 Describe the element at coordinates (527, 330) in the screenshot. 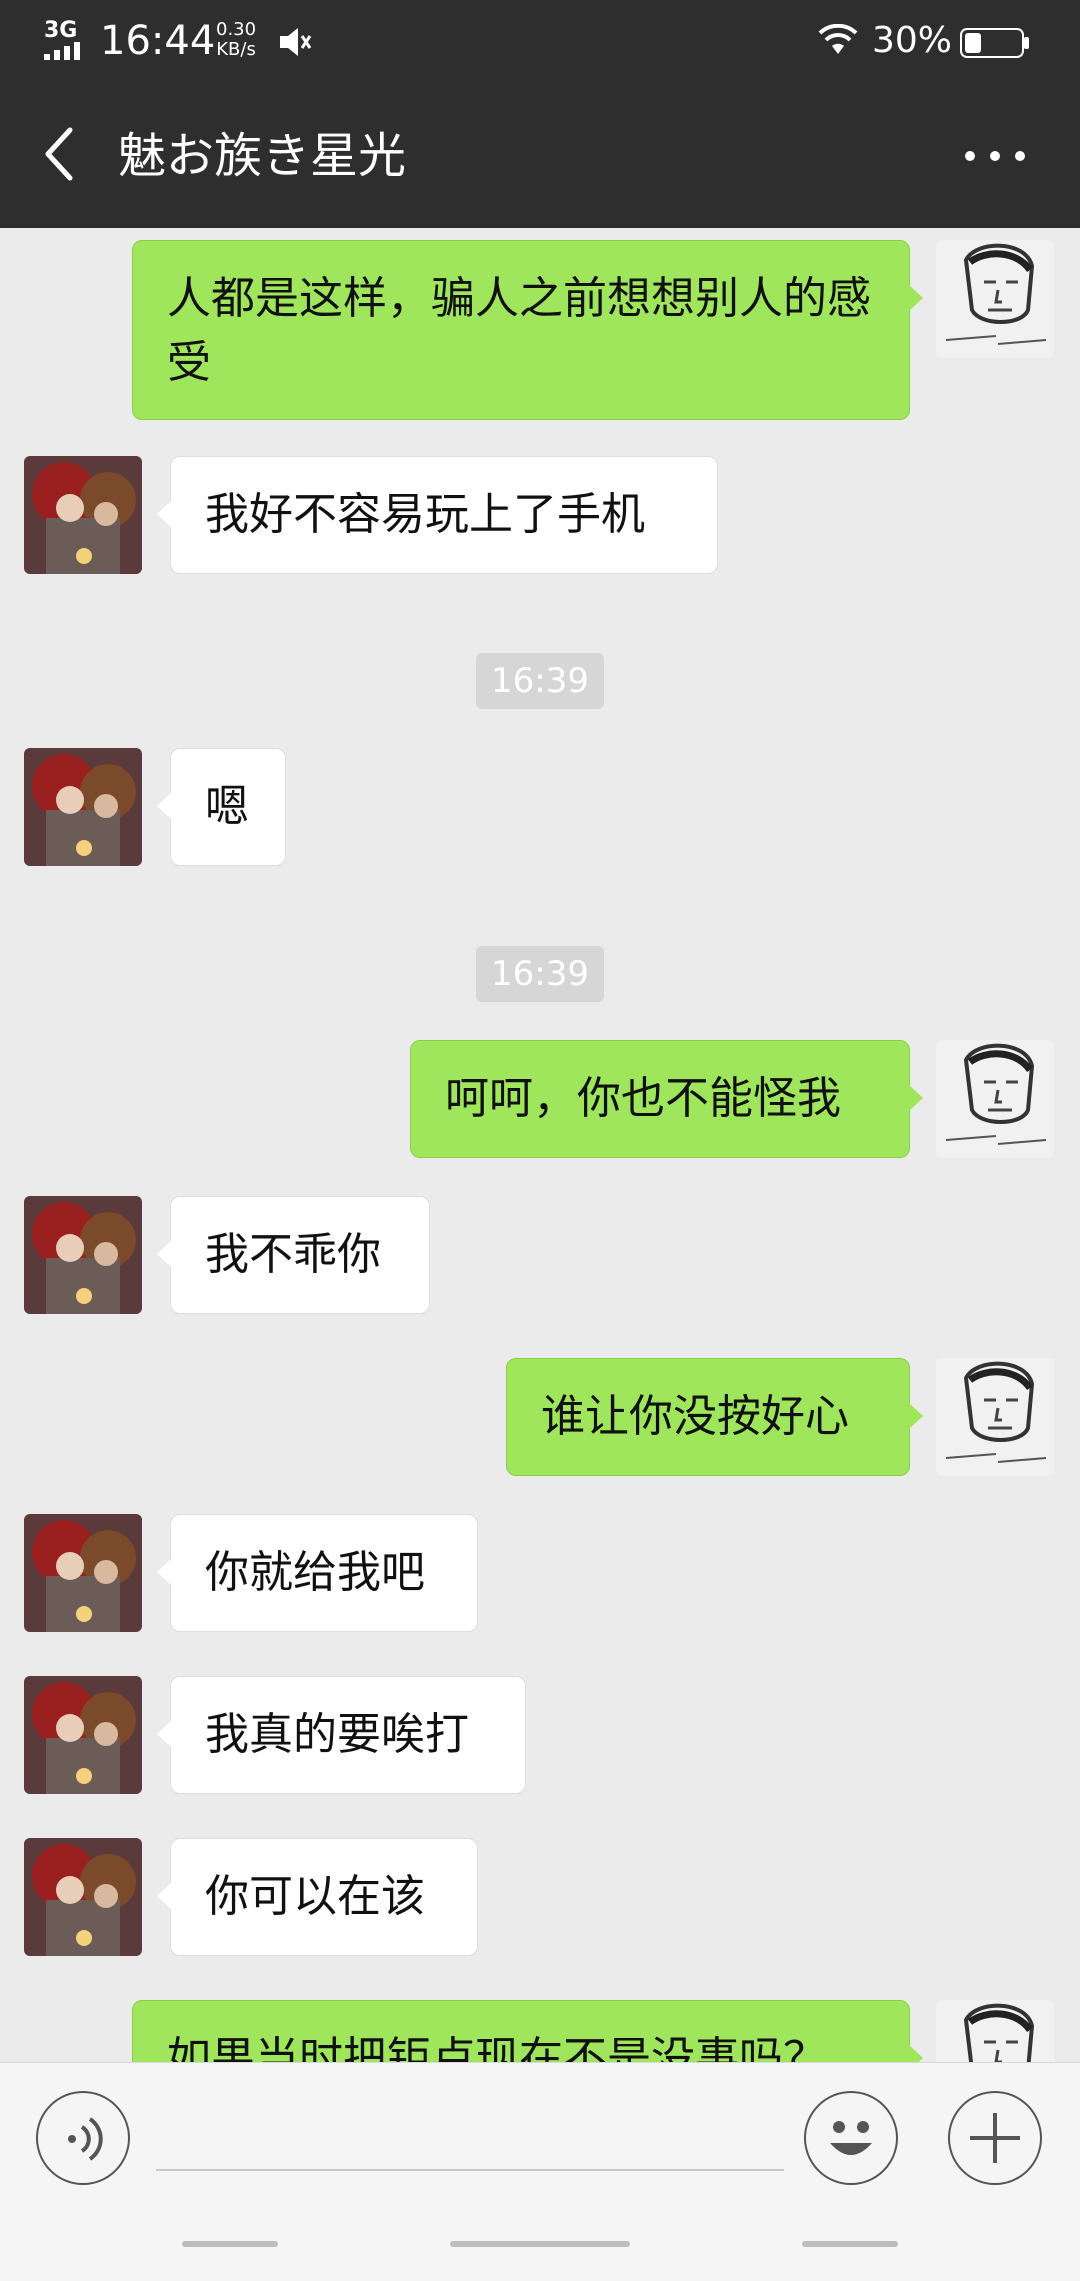

I see `message-bubble: 人都是这样，骗人之前想想别人的感受` at that location.